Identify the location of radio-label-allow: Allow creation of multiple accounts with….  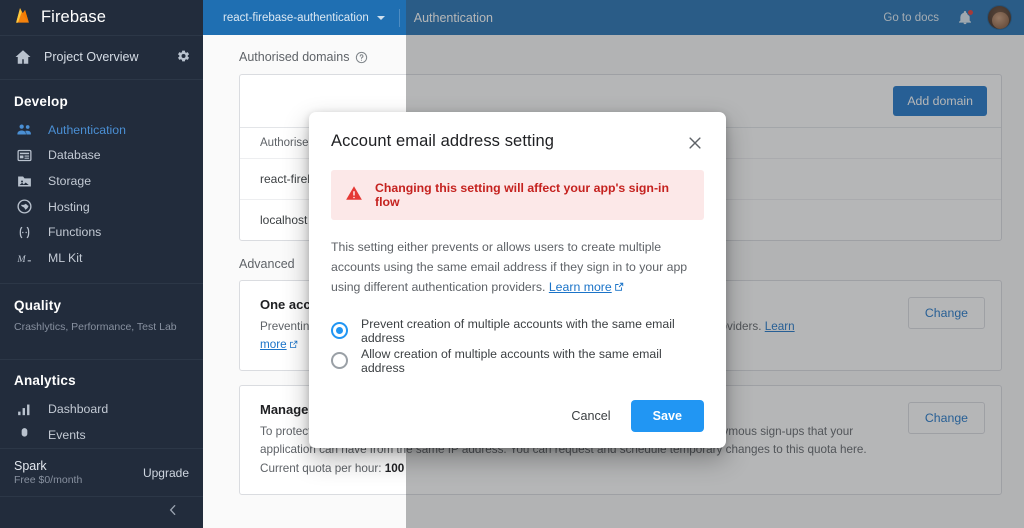
(511, 360).